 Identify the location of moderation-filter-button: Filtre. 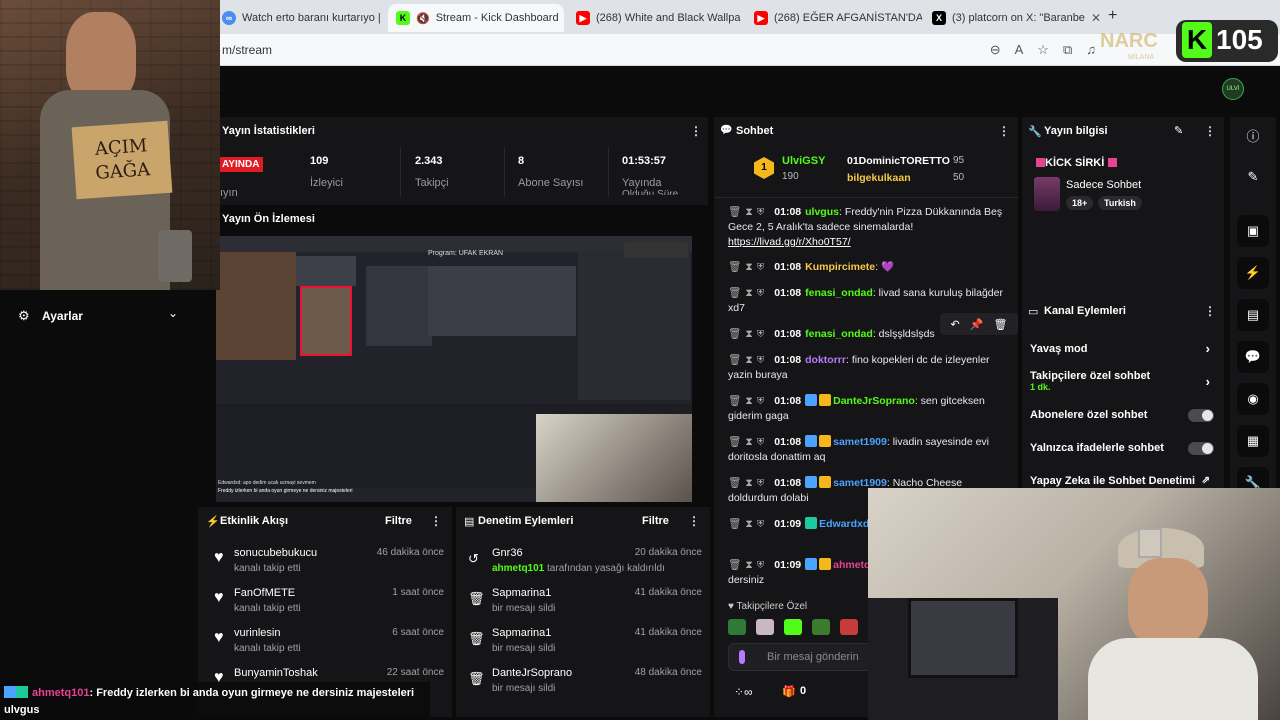
(655, 521).